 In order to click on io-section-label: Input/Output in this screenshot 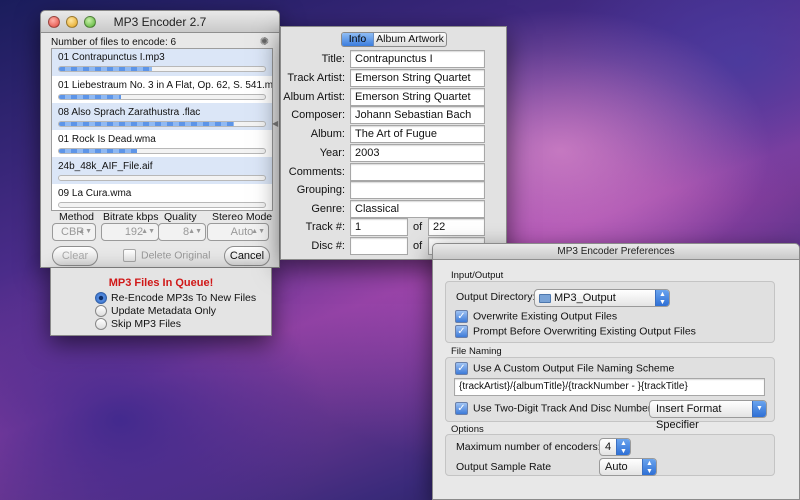, I will do `click(477, 275)`.